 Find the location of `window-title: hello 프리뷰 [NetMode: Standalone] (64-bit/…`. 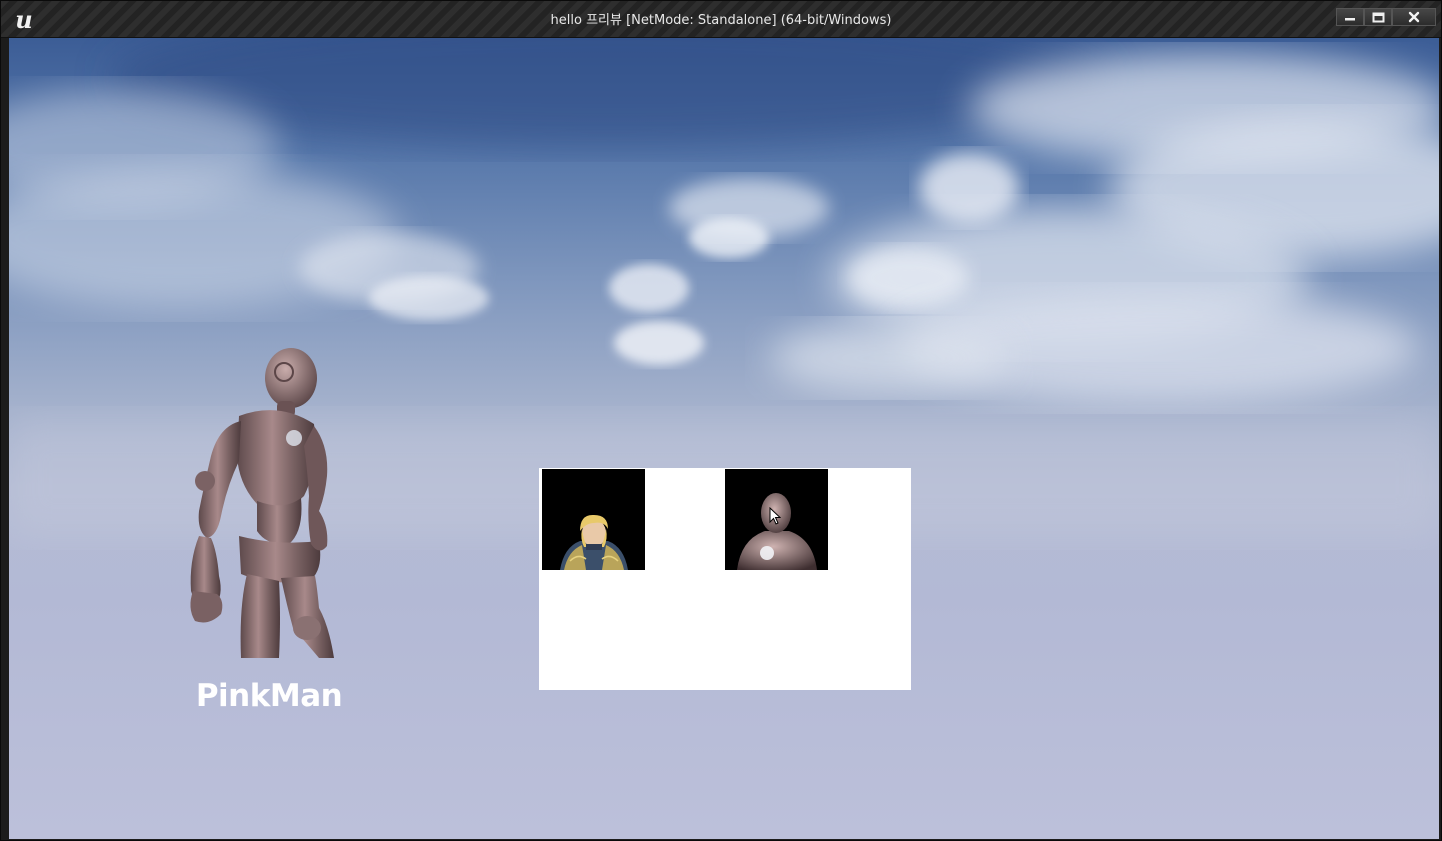

window-title: hello 프리뷰 [NetMode: Standalone] (64-bit/… is located at coordinates (721, 20).